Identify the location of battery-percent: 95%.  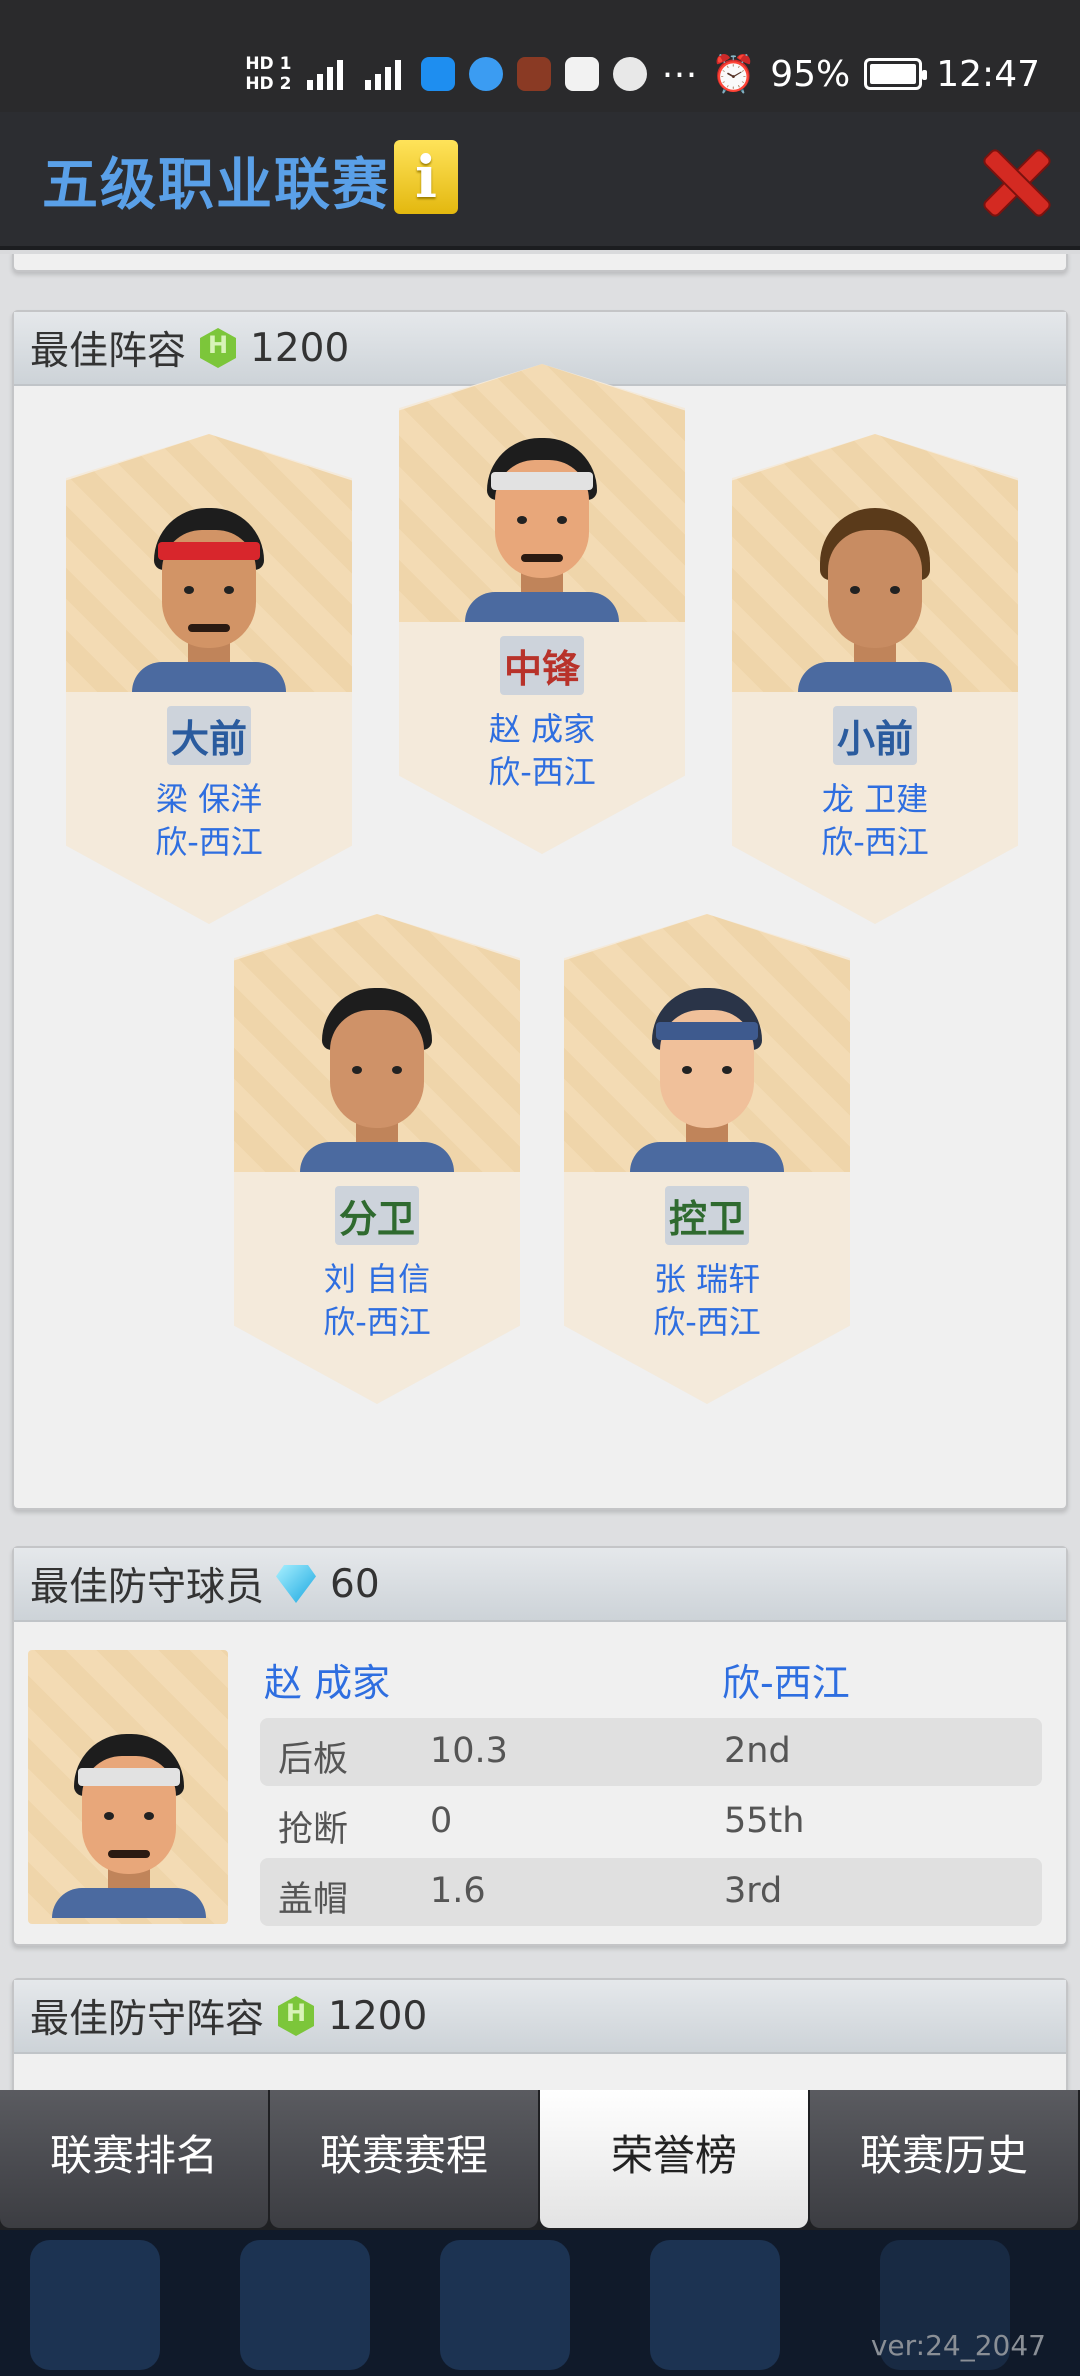
(810, 74).